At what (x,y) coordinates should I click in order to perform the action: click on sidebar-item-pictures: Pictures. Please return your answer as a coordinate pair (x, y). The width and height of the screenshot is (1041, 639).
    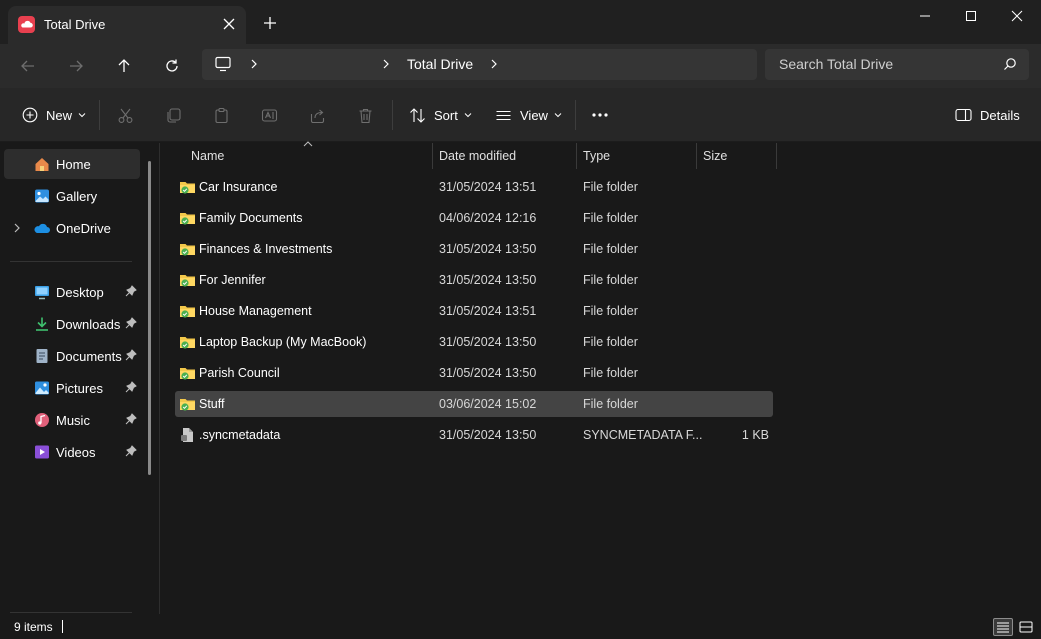
    Looking at the image, I should click on (72, 388).